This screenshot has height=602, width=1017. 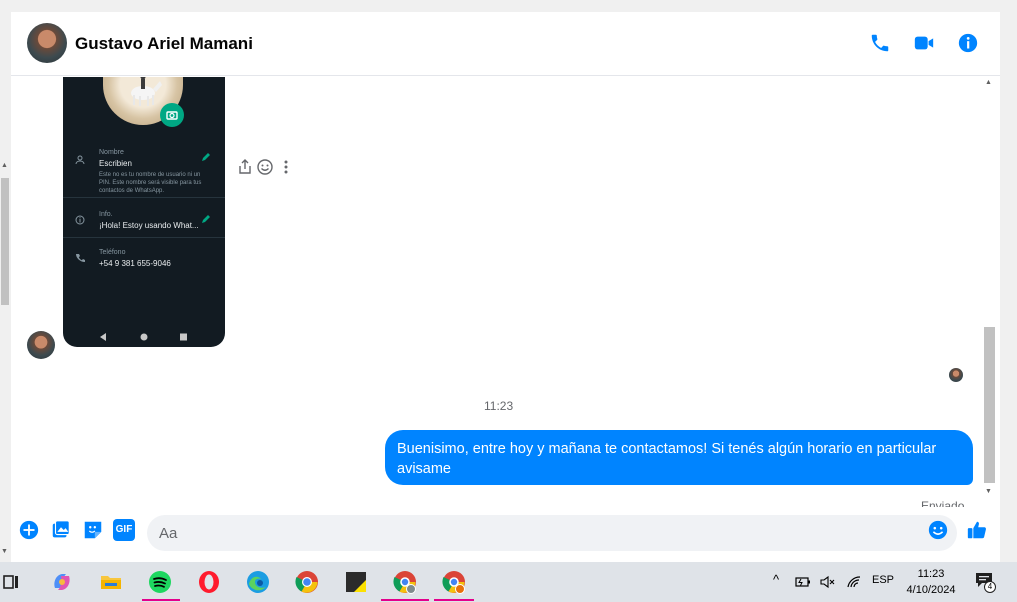 I want to click on phone-icon, so click(x=880, y=43).